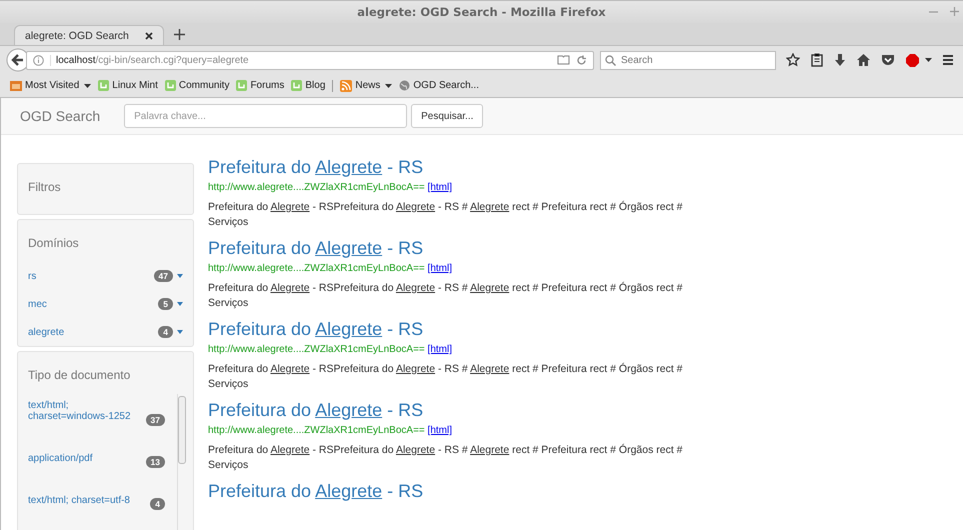  Describe the element at coordinates (163, 276) in the screenshot. I see `count-badge: 47` at that location.